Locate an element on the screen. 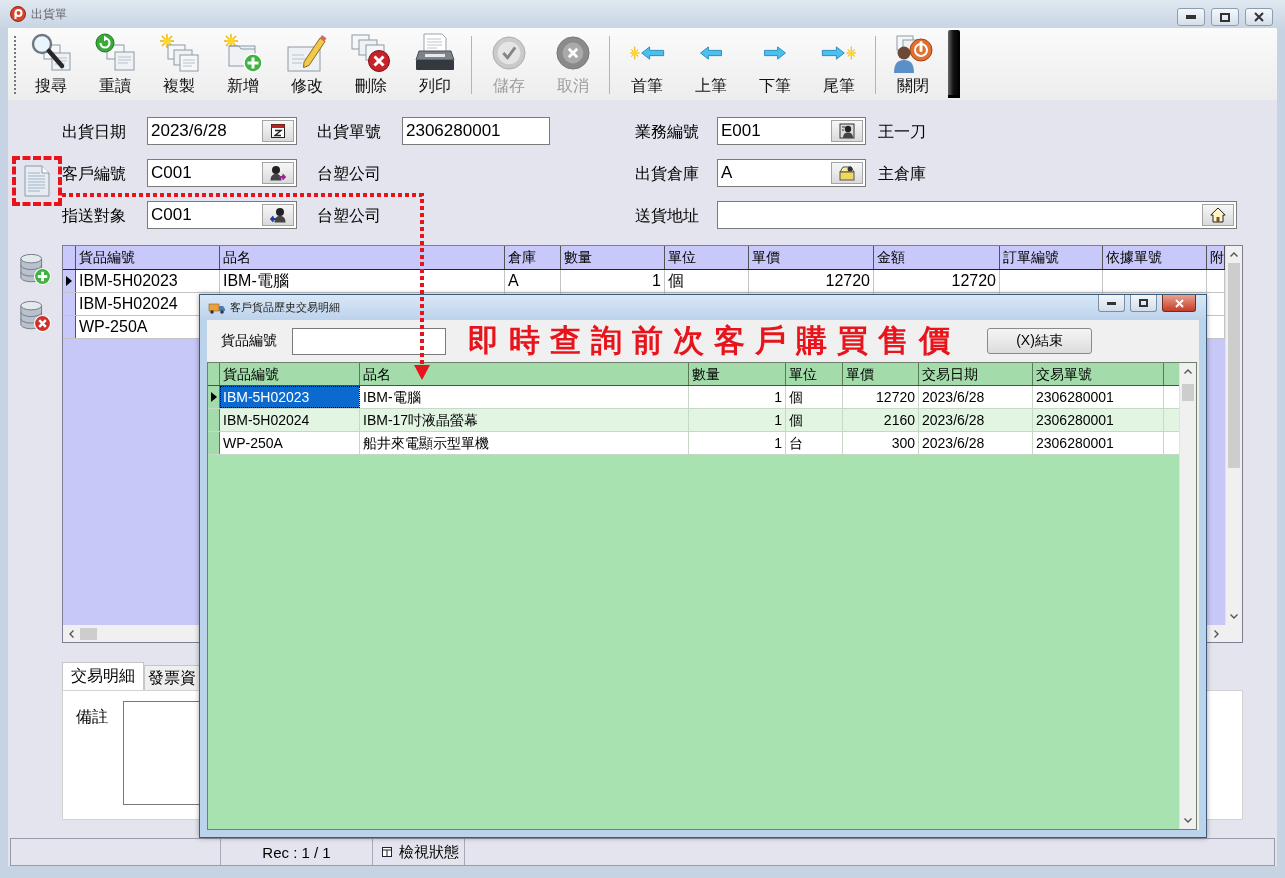  table-cell: IBM-電腦 is located at coordinates (362, 281).